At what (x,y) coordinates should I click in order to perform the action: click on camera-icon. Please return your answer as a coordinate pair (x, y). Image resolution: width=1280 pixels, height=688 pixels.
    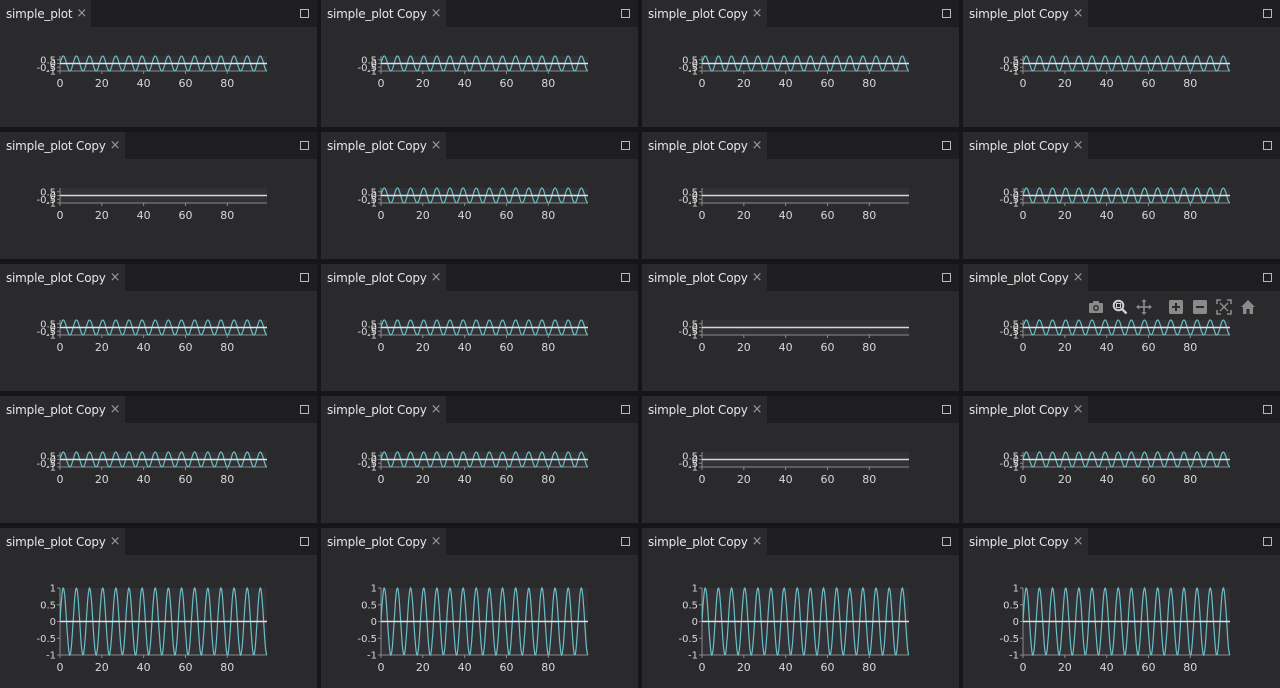
    Looking at the image, I should click on (1096, 307).